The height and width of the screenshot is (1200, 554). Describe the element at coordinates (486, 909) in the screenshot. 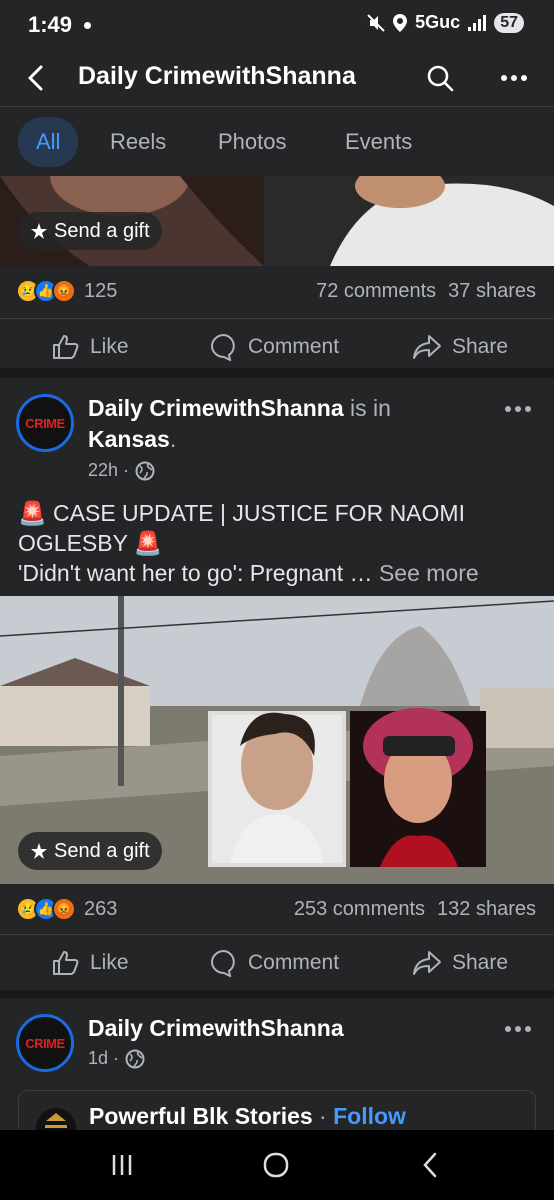

I see `share-count: 132 shares` at that location.